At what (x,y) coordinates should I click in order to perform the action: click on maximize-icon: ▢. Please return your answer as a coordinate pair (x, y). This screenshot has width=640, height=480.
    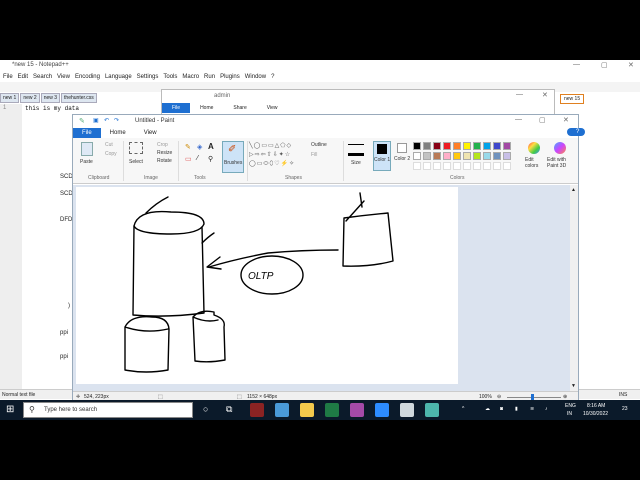
    Looking at the image, I should click on (604, 65).